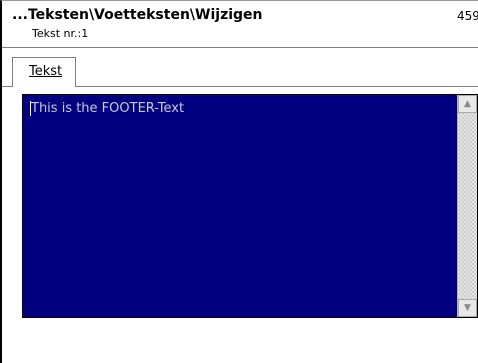  Describe the element at coordinates (107, 108) in the screenshot. I see `footer-text-value: This is the FOOTER-Text` at that location.